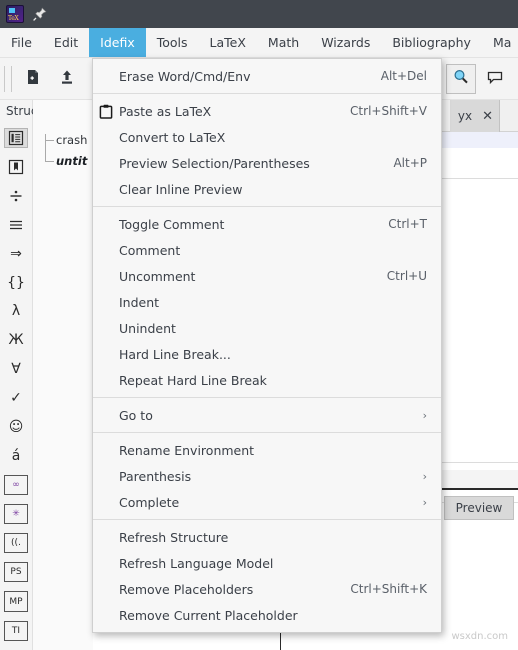 The image size is (518, 650). Describe the element at coordinates (407, 224) in the screenshot. I see `menu-item-shortcut: Ctrl+T` at that location.